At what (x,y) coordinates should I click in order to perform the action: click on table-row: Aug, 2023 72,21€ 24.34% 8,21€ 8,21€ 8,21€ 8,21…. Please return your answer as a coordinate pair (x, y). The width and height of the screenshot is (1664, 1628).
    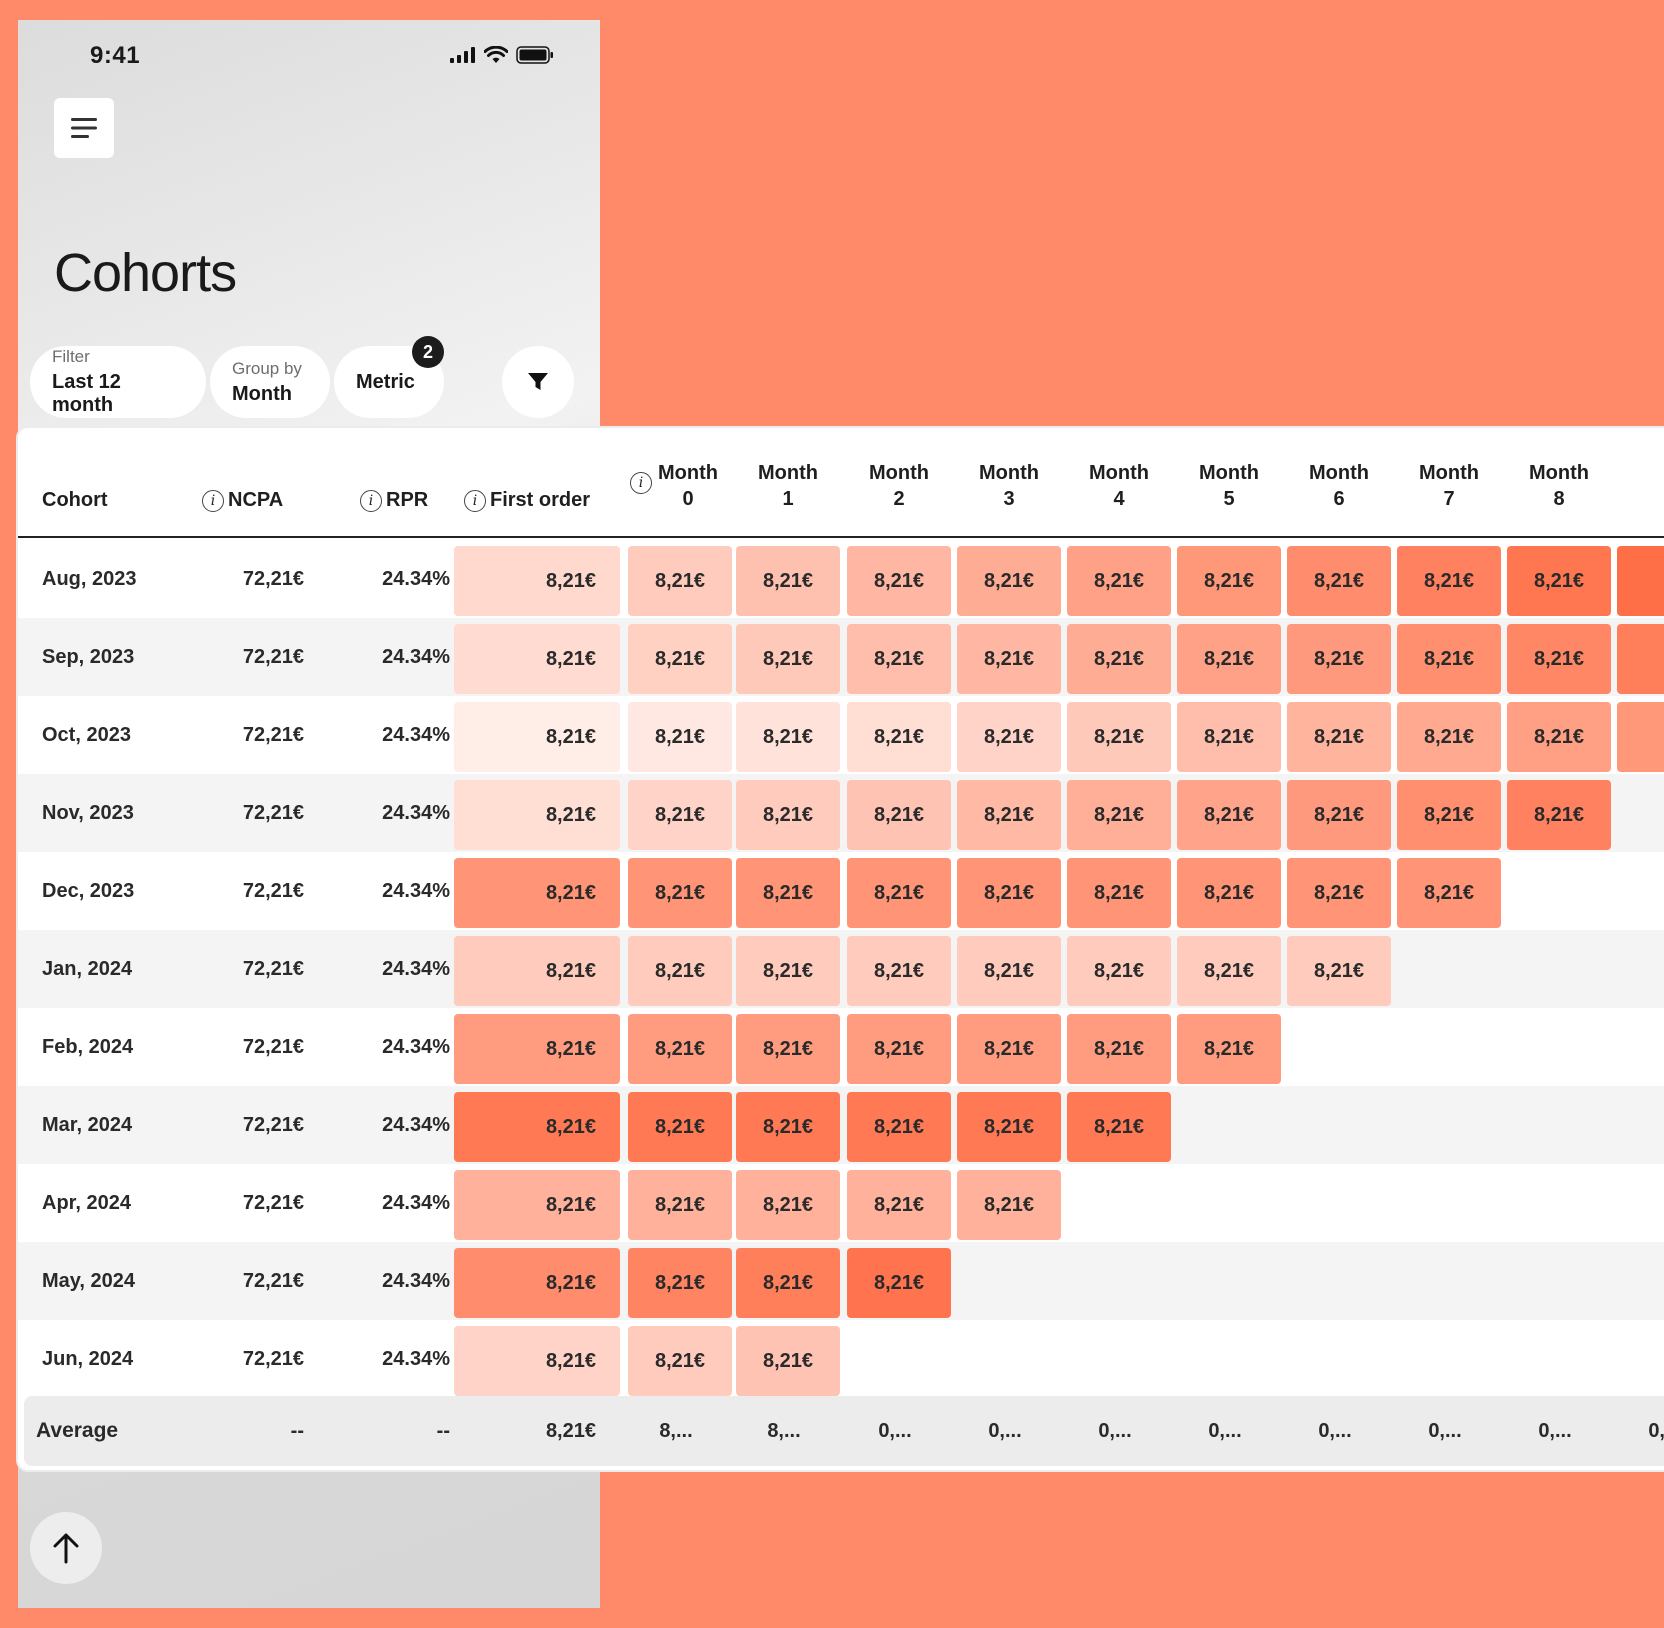
    Looking at the image, I should click on (841, 579).